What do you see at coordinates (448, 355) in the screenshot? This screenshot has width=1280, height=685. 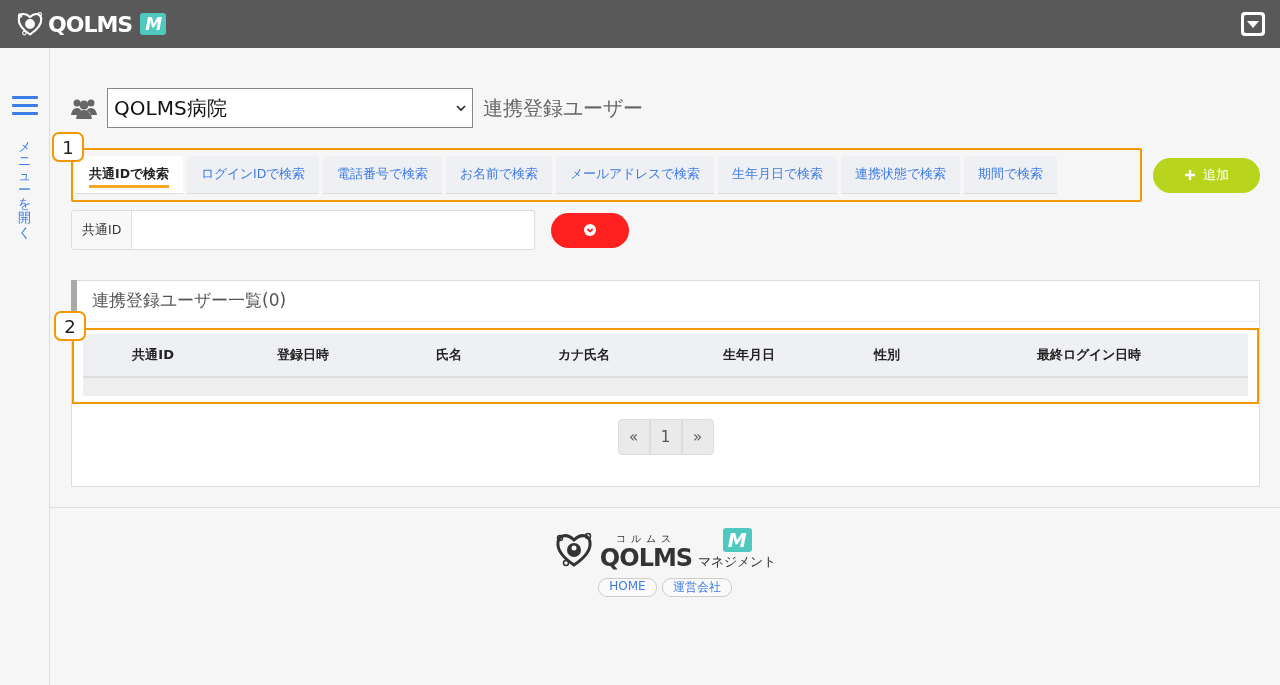 I see `column-header: 氏名` at bounding box center [448, 355].